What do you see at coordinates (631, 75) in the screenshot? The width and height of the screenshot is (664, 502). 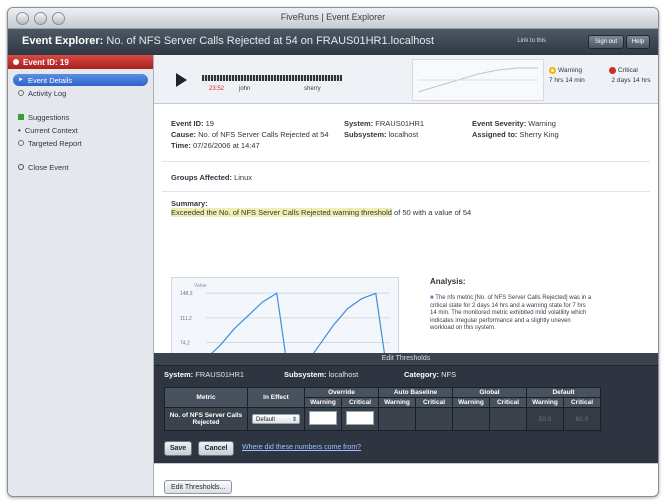 I see `critical-status: Critical 2 days 14 hrs` at bounding box center [631, 75].